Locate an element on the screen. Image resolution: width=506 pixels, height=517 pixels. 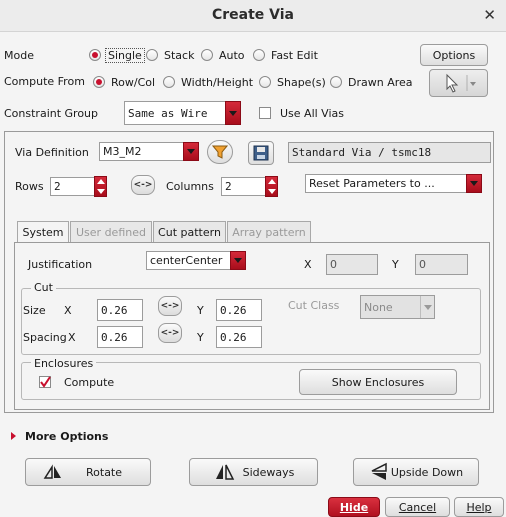
filter-icon is located at coordinates (220, 152).